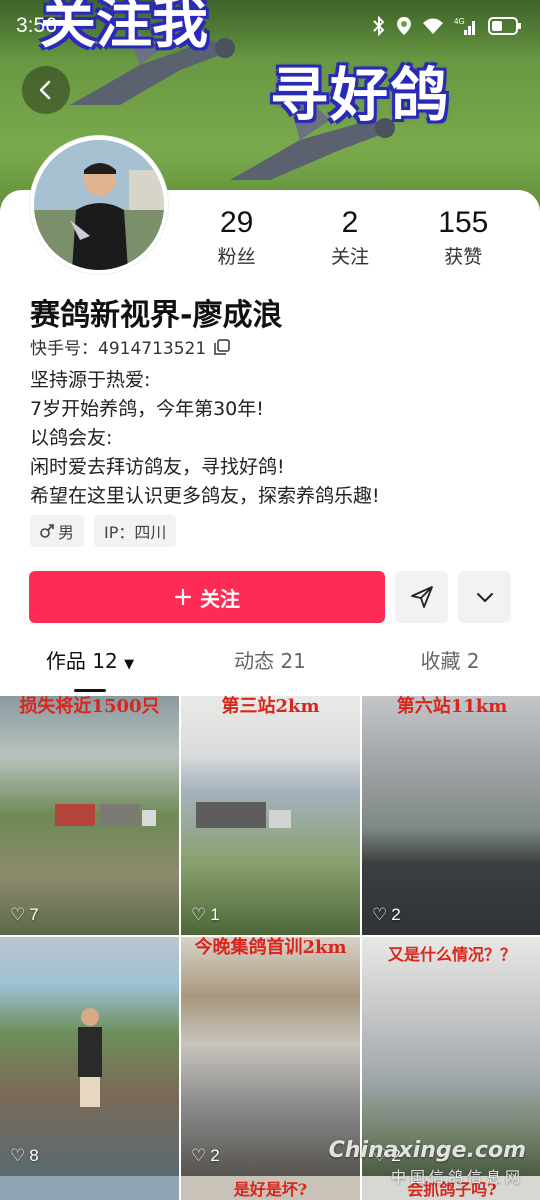  I want to click on like-number: 7, so click(34, 914).